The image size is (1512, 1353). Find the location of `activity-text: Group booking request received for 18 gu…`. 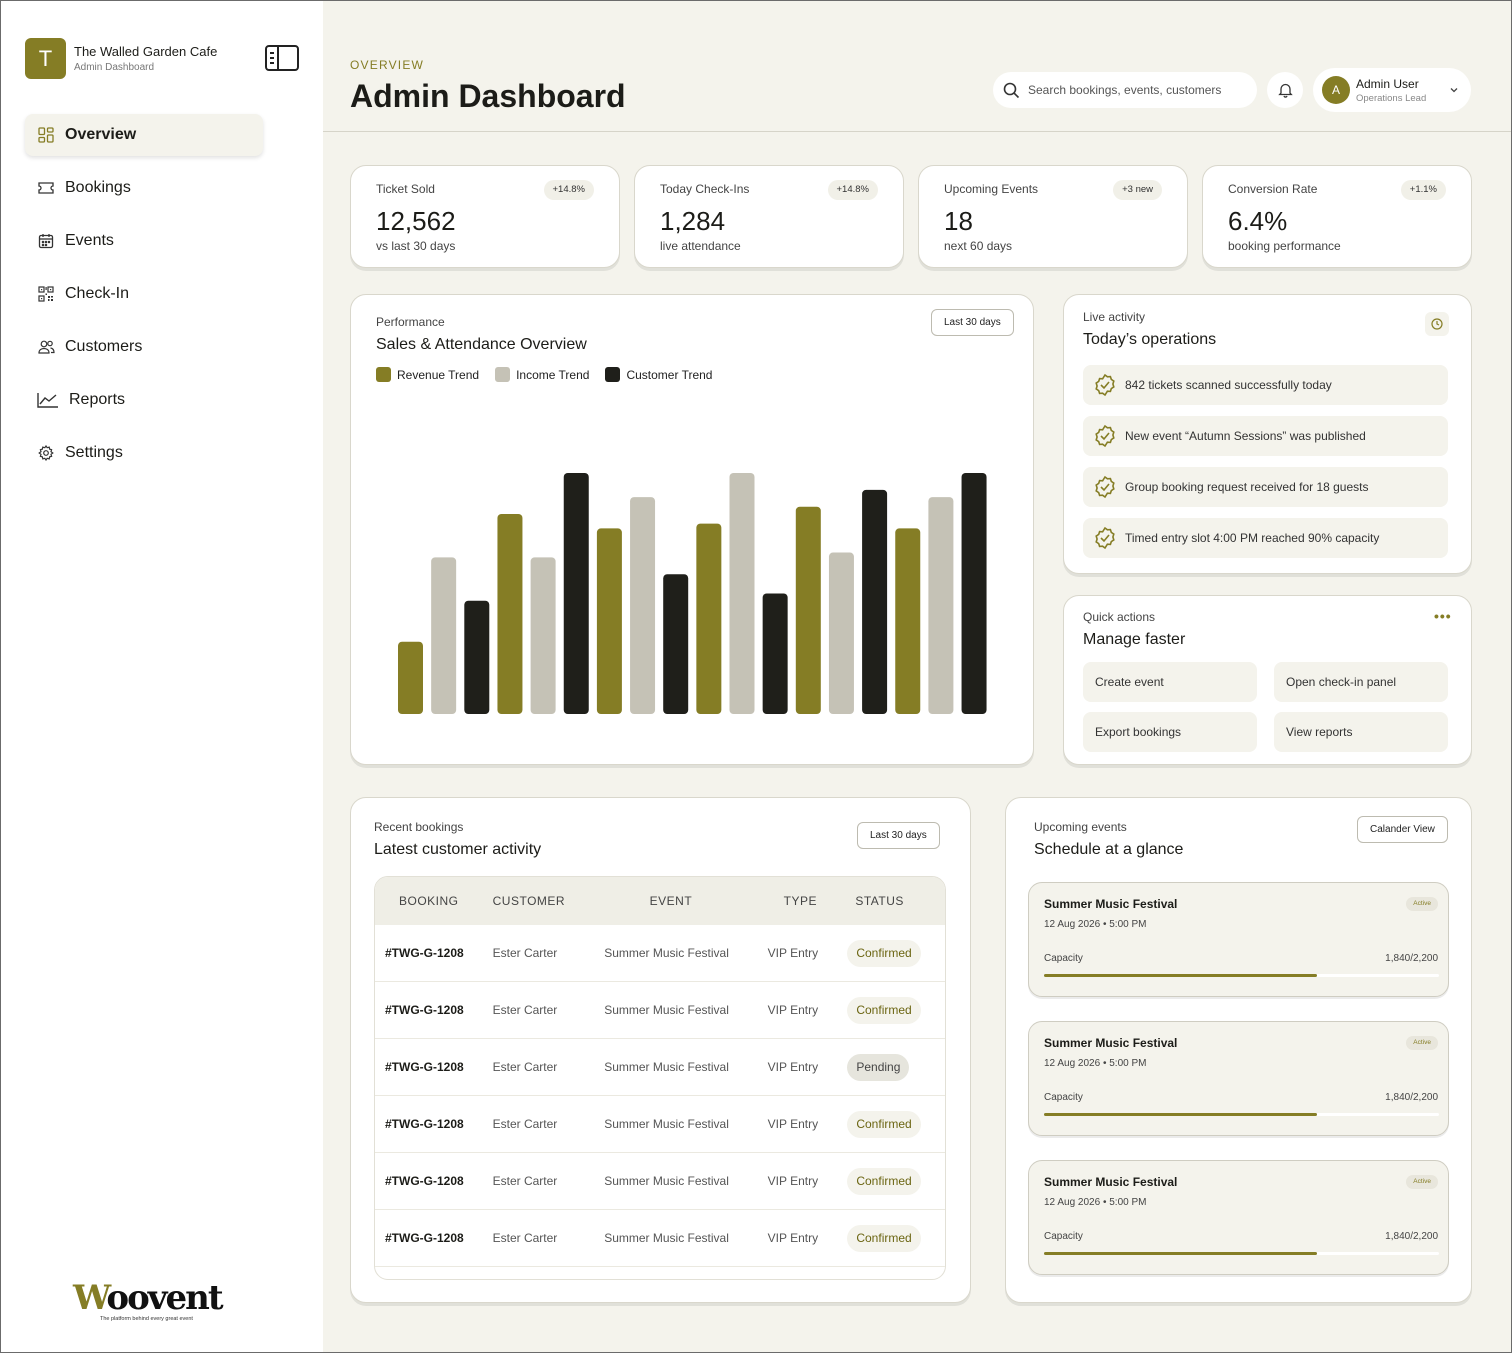

activity-text: Group booking request received for 18 gu… is located at coordinates (1247, 487).